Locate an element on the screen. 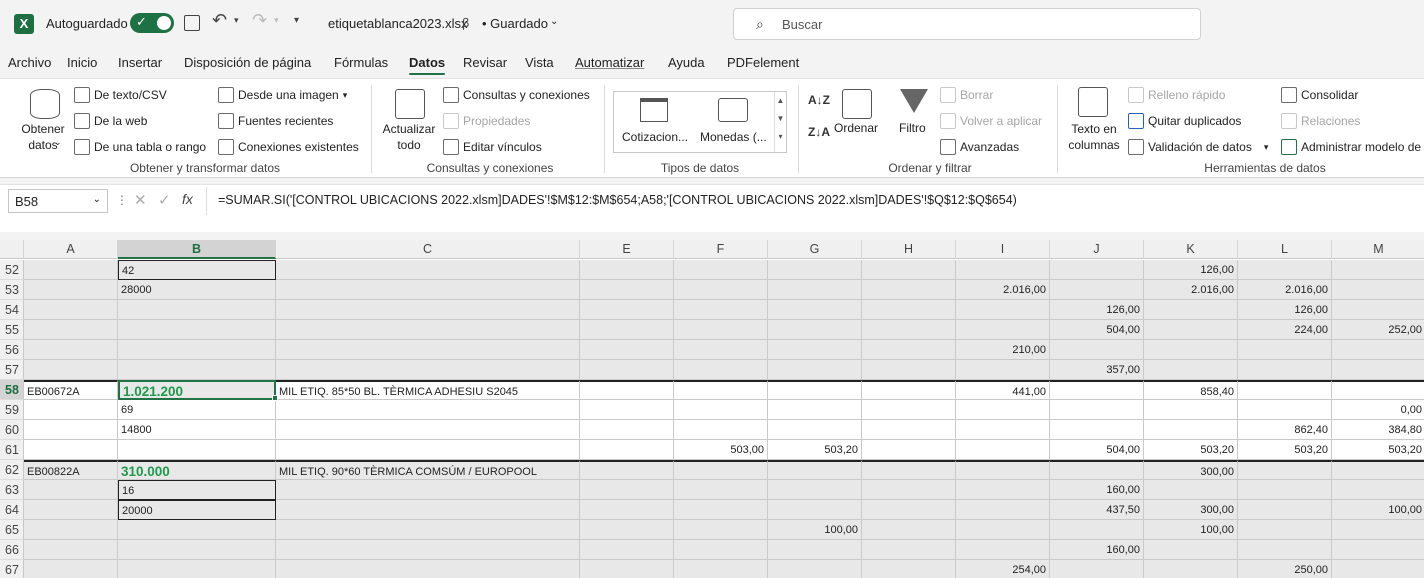  cell-l62 is located at coordinates (1285, 470).